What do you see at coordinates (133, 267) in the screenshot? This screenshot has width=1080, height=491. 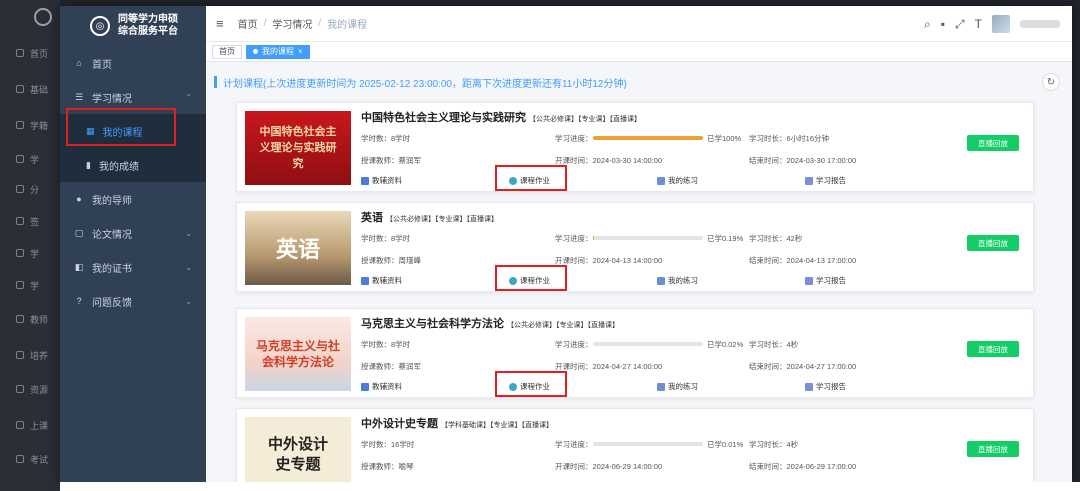 I see `sidebar-item-certificates: ◧ 我的证书 ⌄` at bounding box center [133, 267].